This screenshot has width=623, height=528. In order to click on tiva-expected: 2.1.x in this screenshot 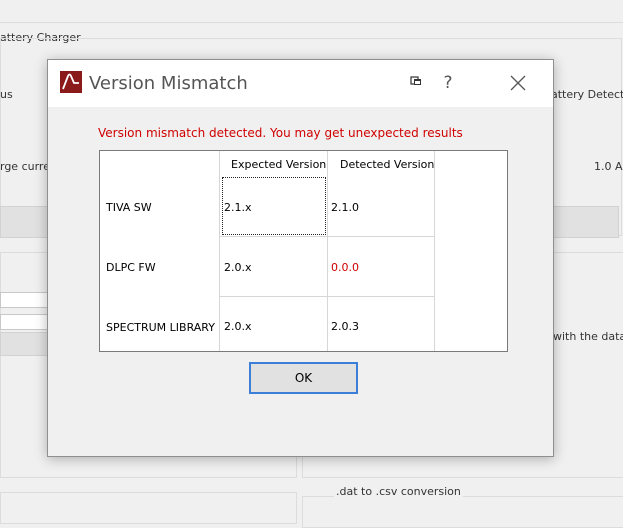, I will do `click(238, 207)`.